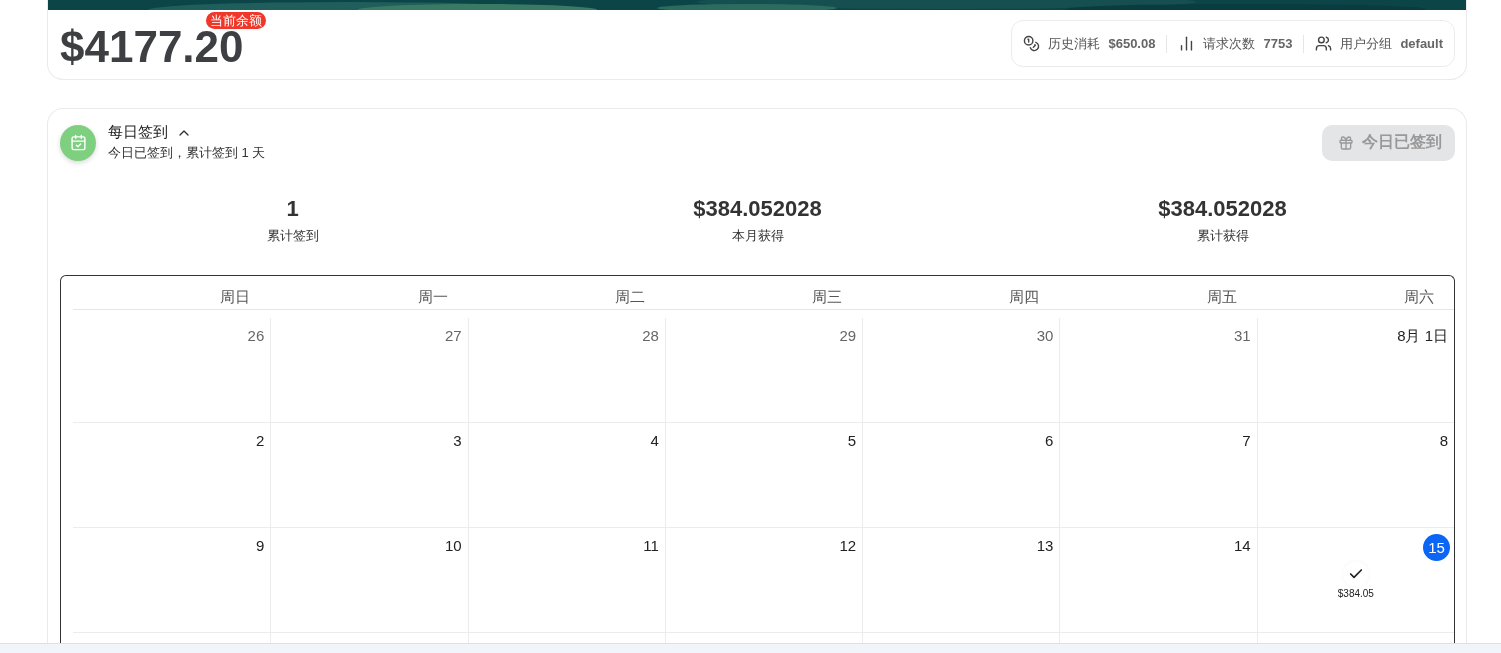 Image resolution: width=1501 pixels, height=653 pixels. I want to click on summary-label: 累计签到, so click(292, 236).